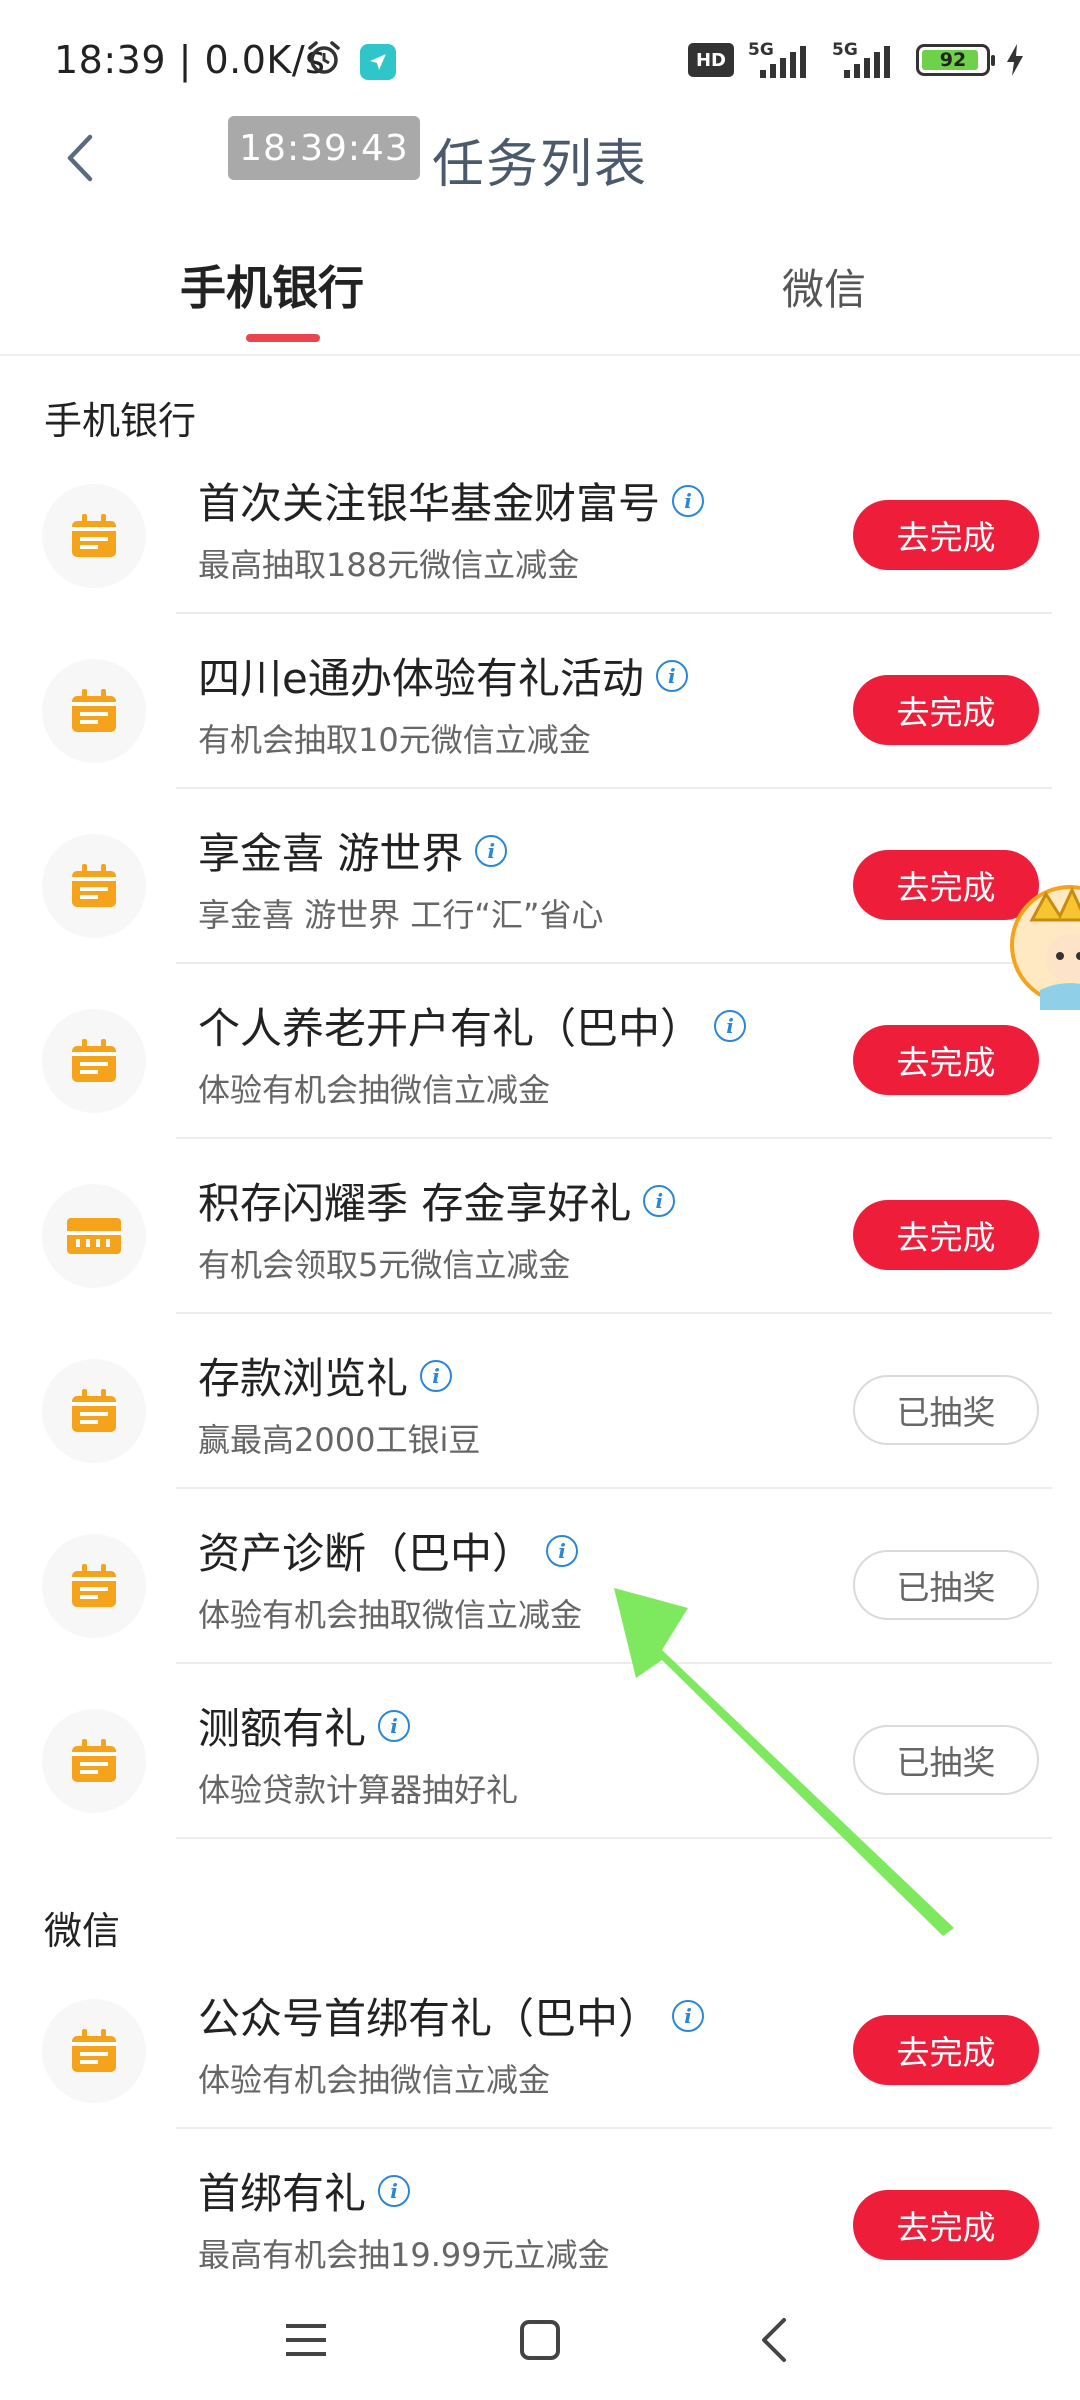 This screenshot has height=2400, width=1080. What do you see at coordinates (303, 1378) in the screenshot?
I see `task-name: 存款浏览礼` at bounding box center [303, 1378].